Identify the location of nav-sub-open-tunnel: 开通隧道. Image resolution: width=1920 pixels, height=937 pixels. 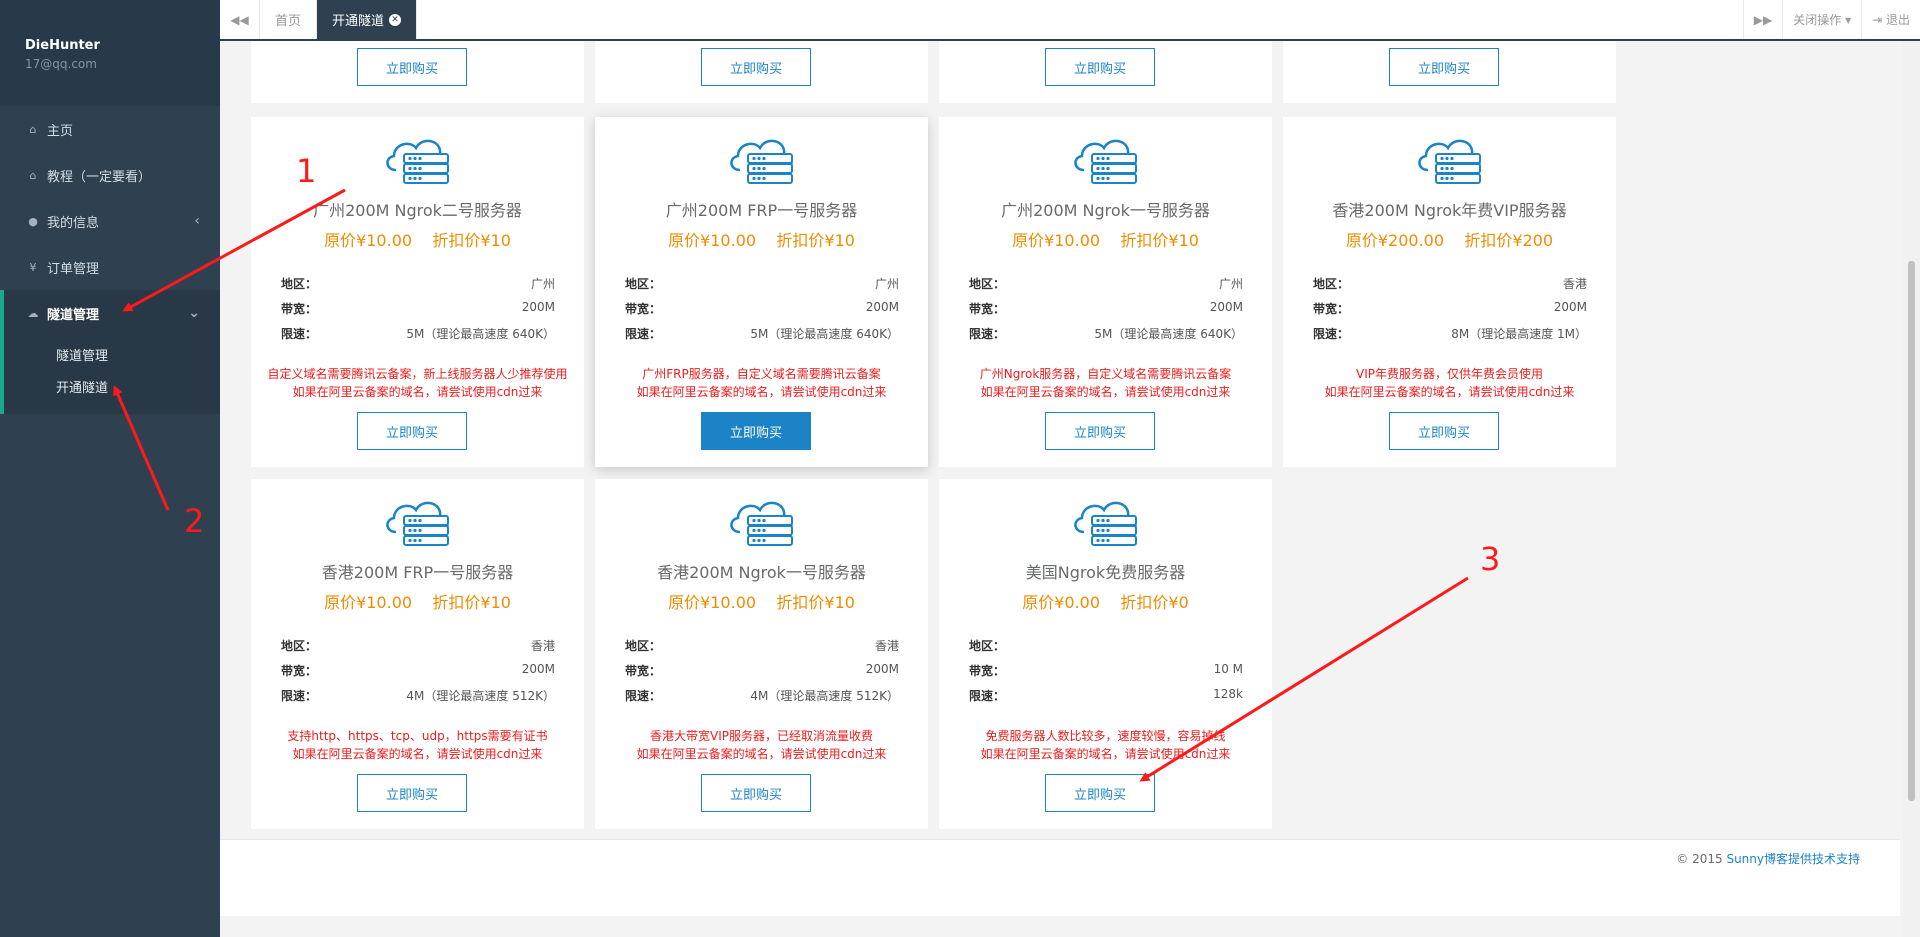
(112, 386).